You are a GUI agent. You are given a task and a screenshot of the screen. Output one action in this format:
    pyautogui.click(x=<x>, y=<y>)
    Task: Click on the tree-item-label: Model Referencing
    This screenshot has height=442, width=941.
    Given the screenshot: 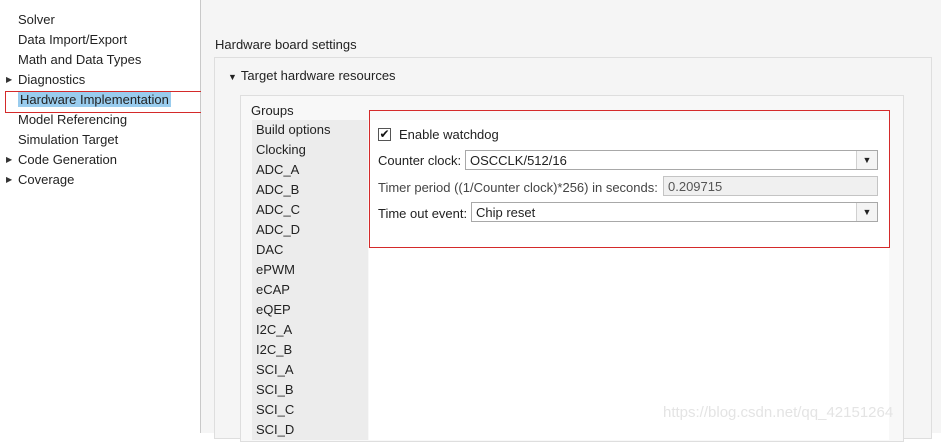 What is the action you would take?
    pyautogui.click(x=73, y=119)
    